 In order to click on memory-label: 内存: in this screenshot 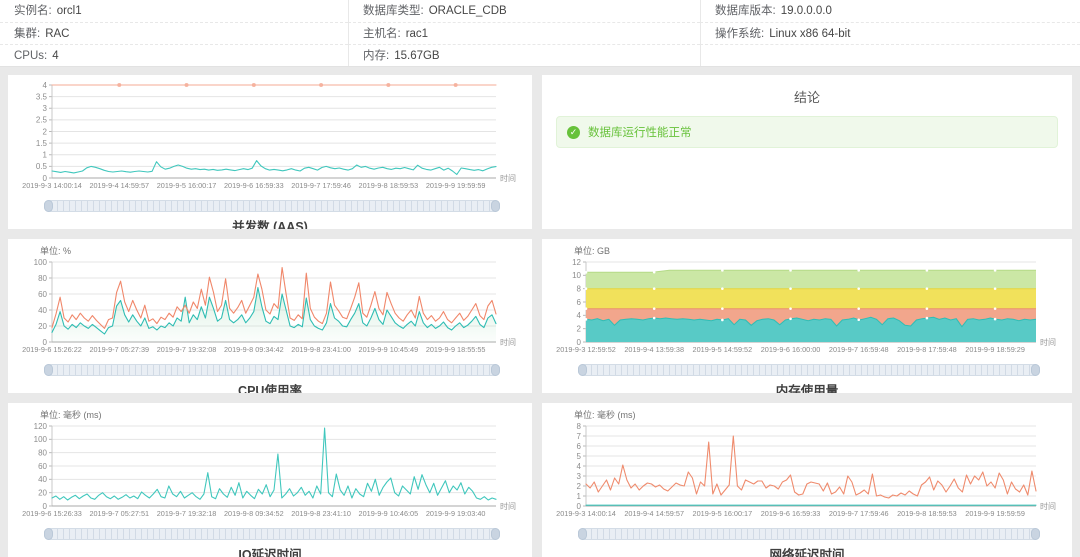, I will do `click(376, 56)`.